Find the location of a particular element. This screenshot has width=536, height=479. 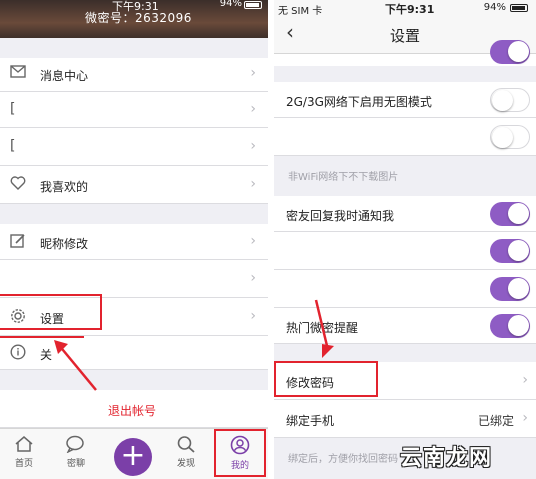

logout-annotation: 退出帐号 is located at coordinates (132, 411).